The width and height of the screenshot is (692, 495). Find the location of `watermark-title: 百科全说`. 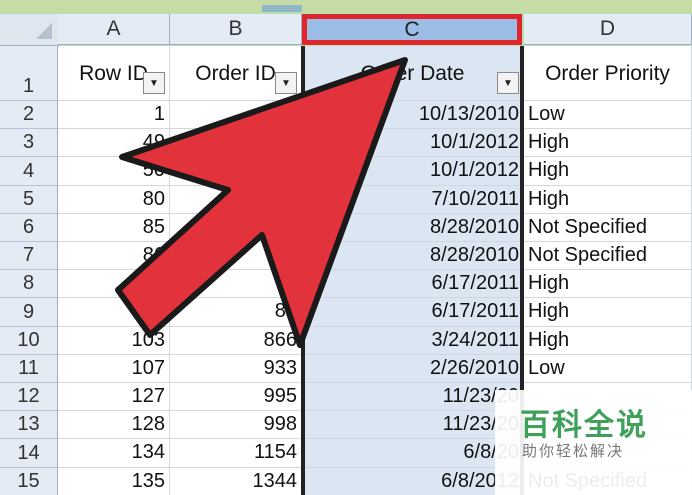

watermark-title: 百科全说 is located at coordinates (584, 425).